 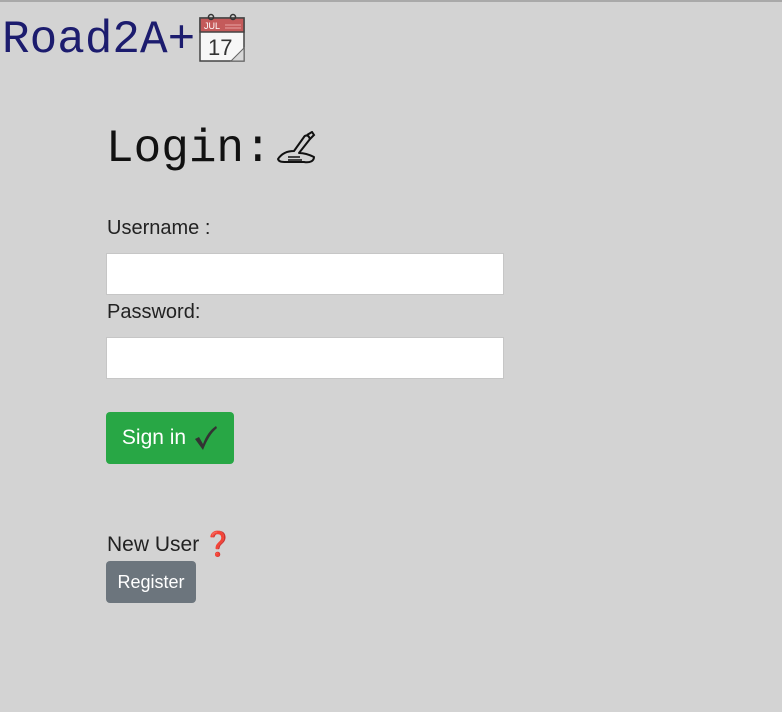 I want to click on calendar-day: 17, so click(x=220, y=47).